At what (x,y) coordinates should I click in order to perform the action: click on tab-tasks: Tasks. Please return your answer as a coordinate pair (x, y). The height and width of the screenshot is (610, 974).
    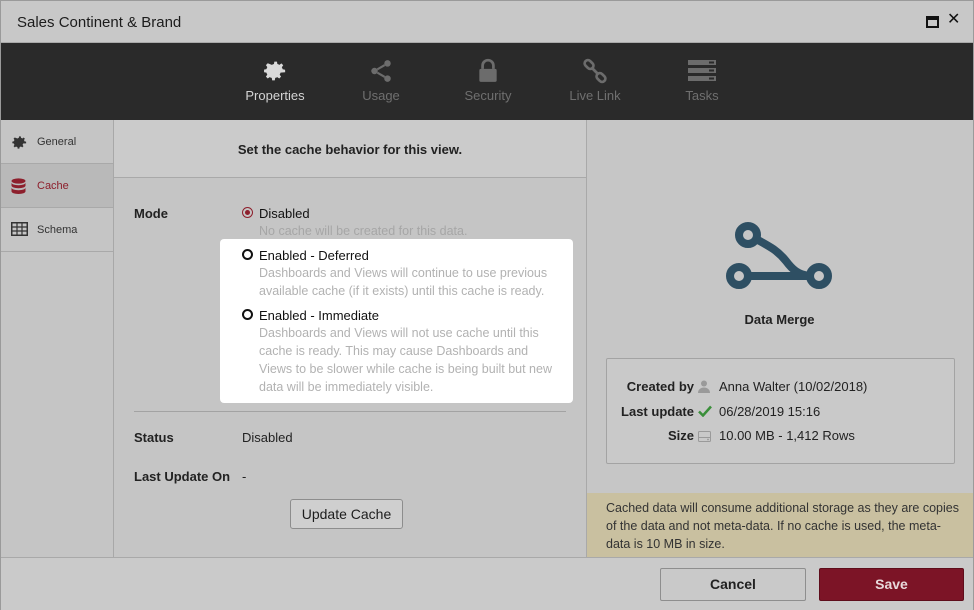
    Looking at the image, I should click on (702, 81).